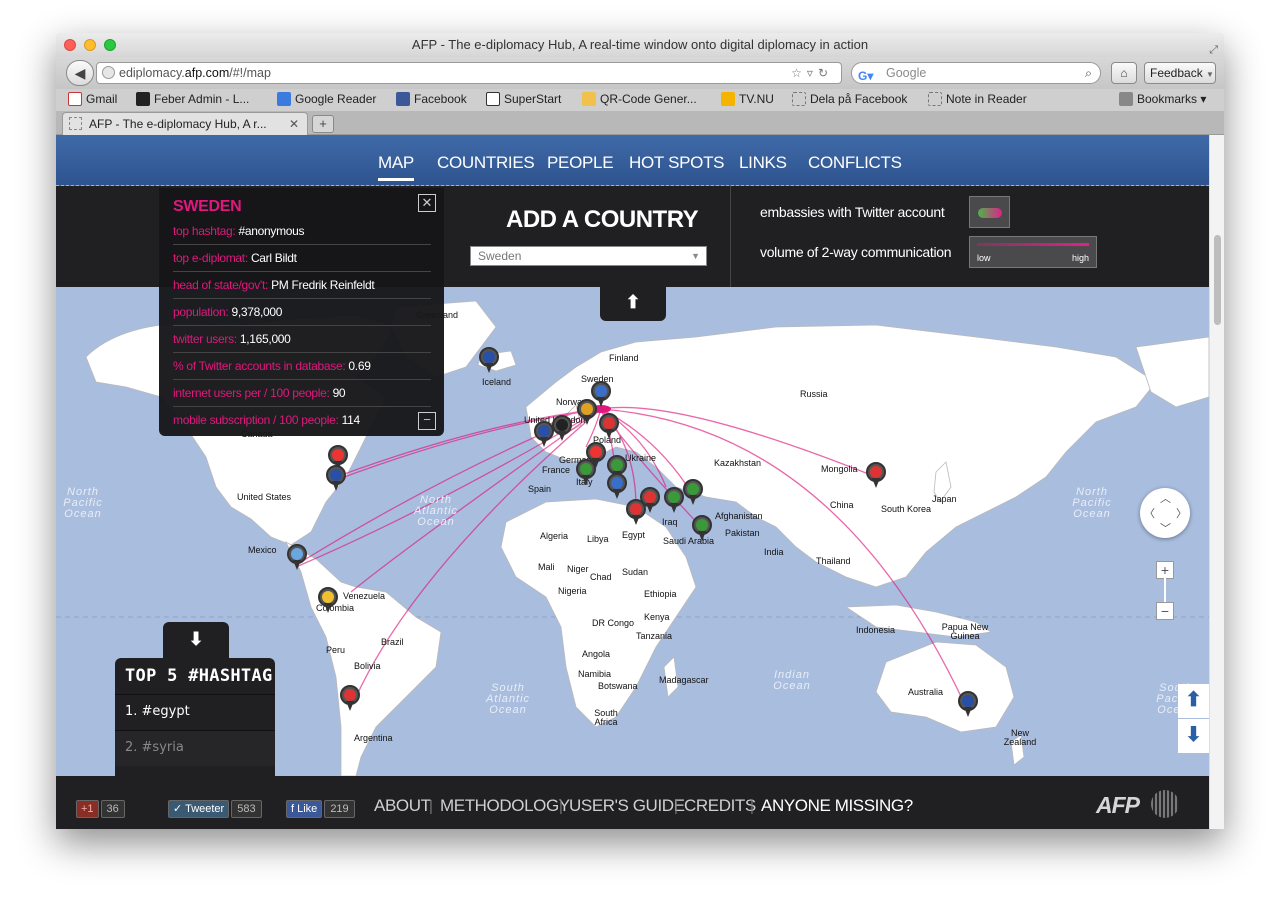 The height and width of the screenshot is (907, 1280). What do you see at coordinates (304, 809) in the screenshot?
I see `like-button: f Like` at bounding box center [304, 809].